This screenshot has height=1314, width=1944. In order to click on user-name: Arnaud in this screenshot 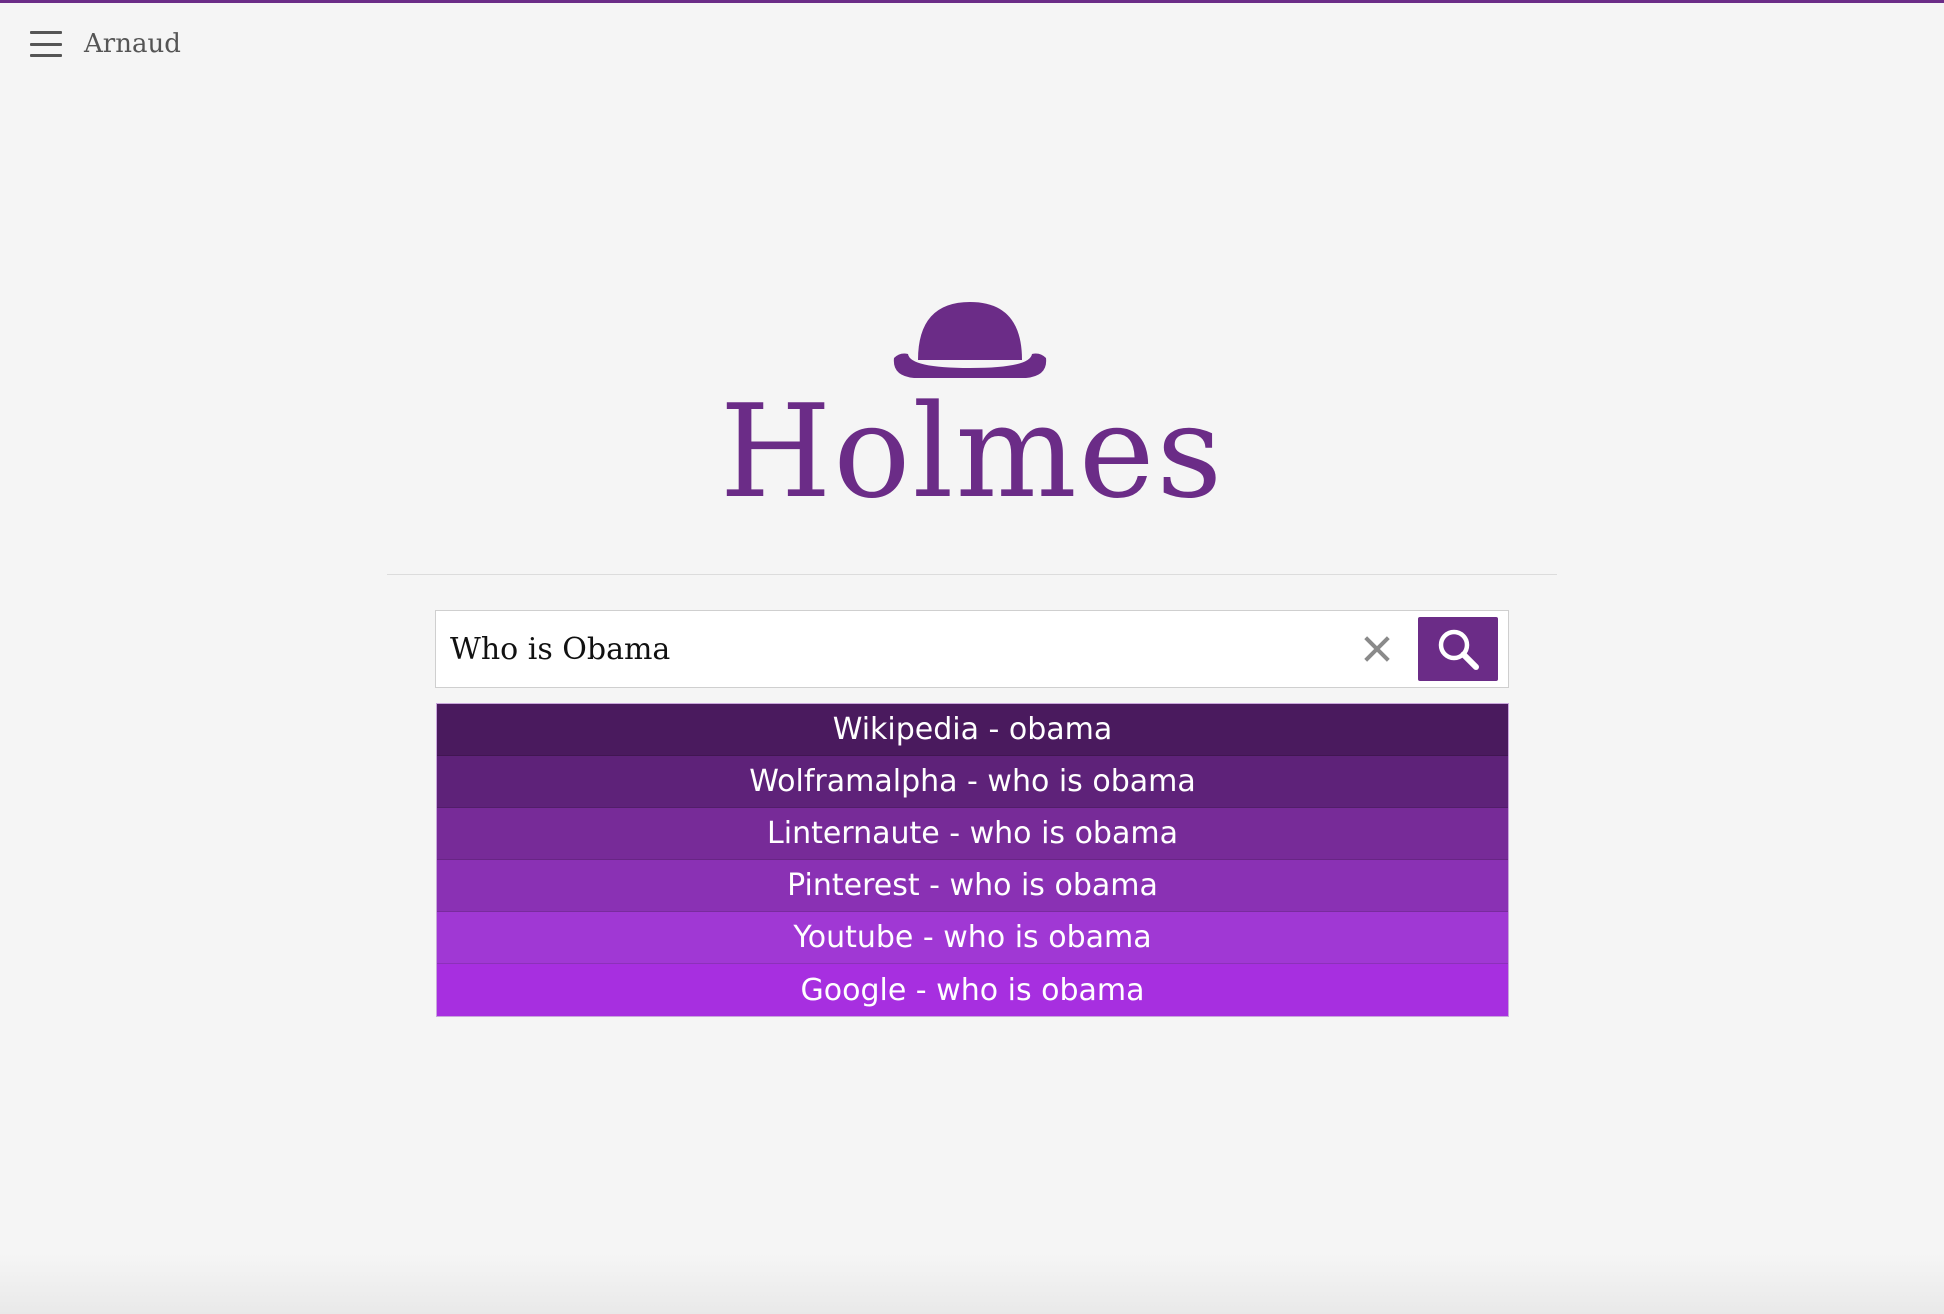, I will do `click(132, 44)`.